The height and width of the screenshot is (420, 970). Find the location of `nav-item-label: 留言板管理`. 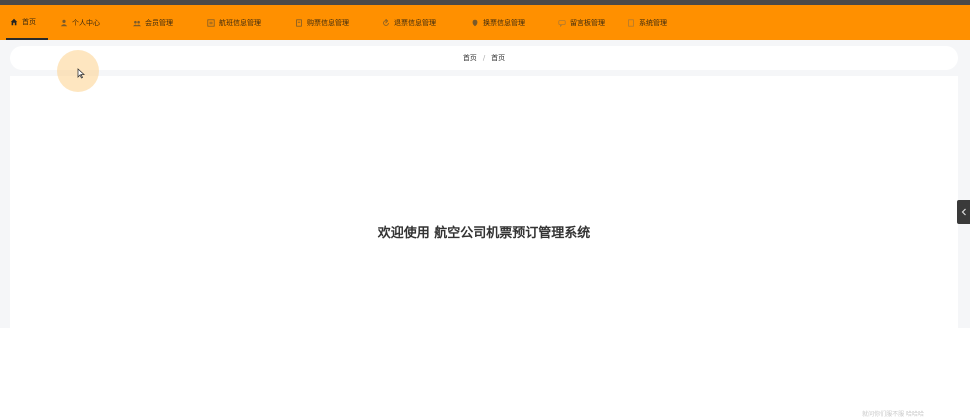

nav-item-label: 留言板管理 is located at coordinates (587, 22).